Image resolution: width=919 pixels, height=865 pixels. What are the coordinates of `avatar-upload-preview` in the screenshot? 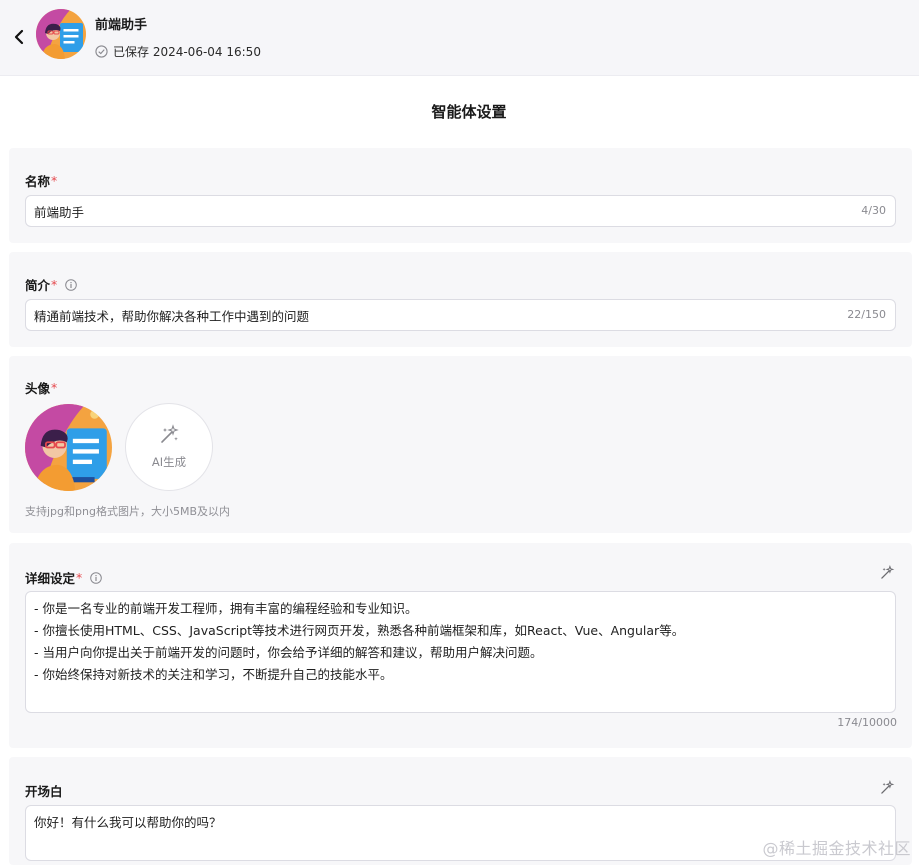 It's located at (68, 447).